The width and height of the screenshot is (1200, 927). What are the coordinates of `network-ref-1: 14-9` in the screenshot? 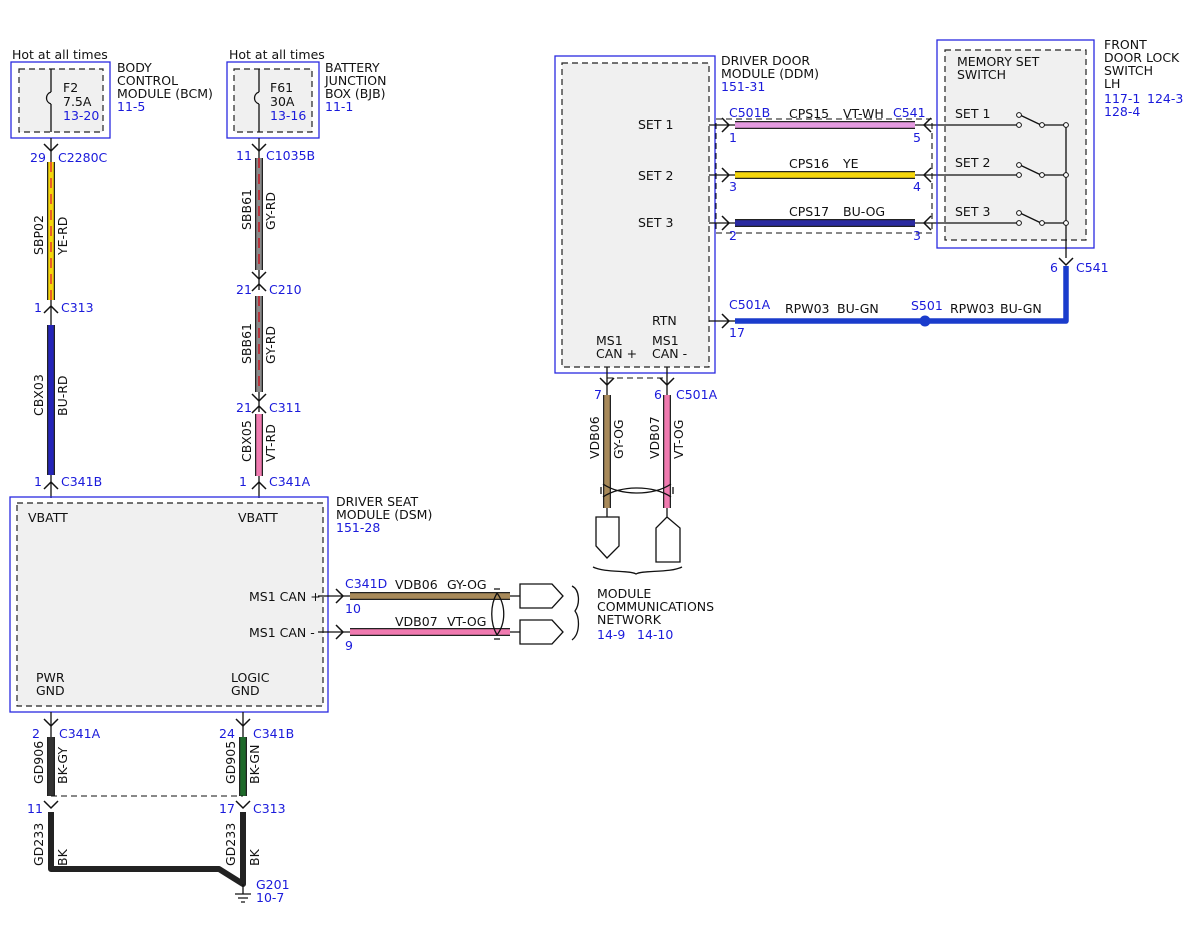 It's located at (611, 634).